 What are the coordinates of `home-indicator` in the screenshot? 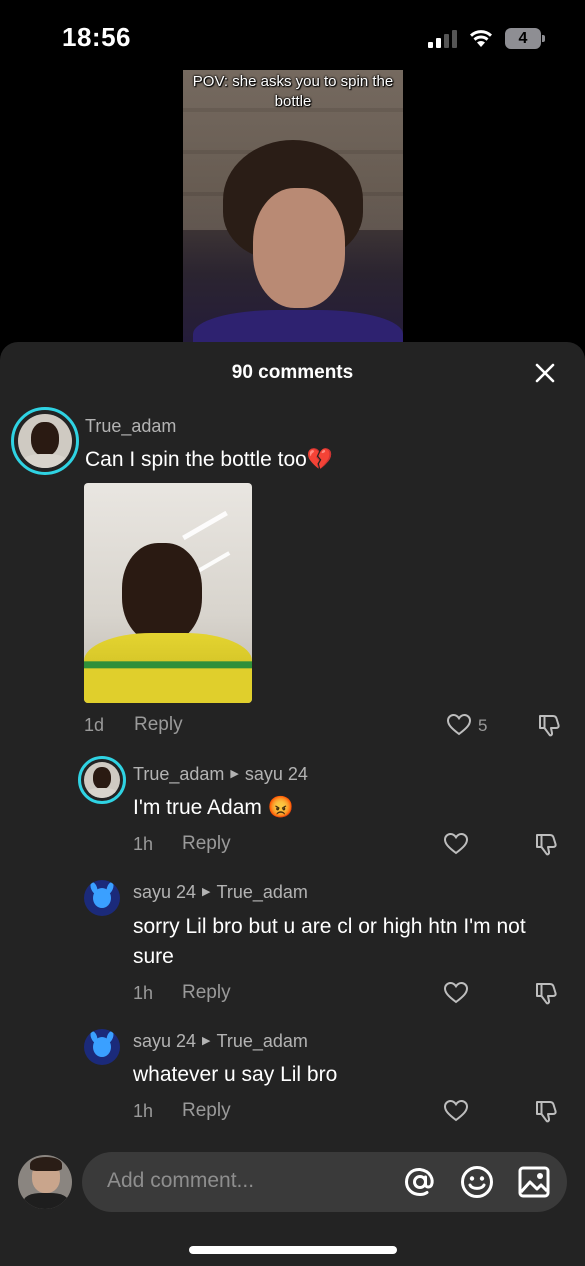 It's located at (293, 1250).